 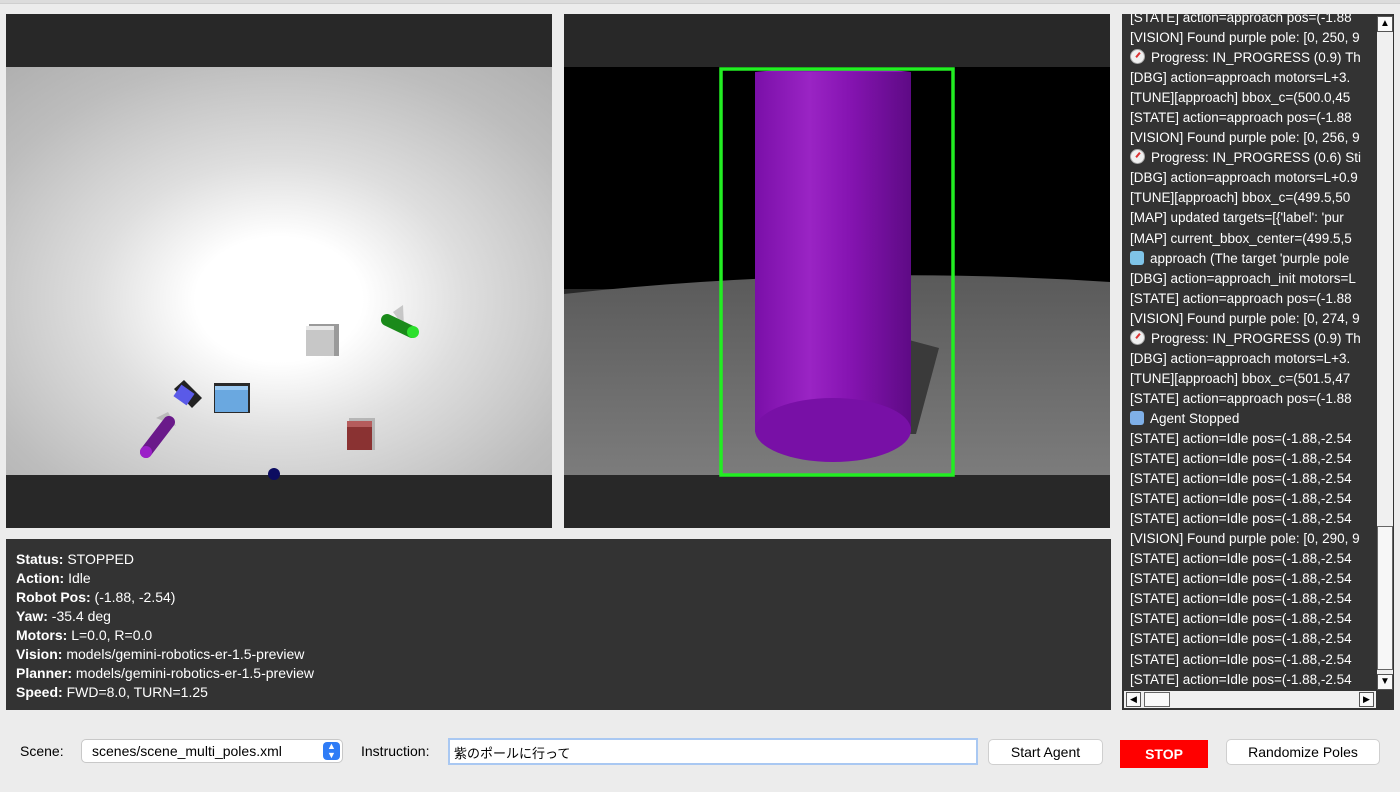 I want to click on instruction-input: 紫のポールに行って, so click(x=713, y=751).